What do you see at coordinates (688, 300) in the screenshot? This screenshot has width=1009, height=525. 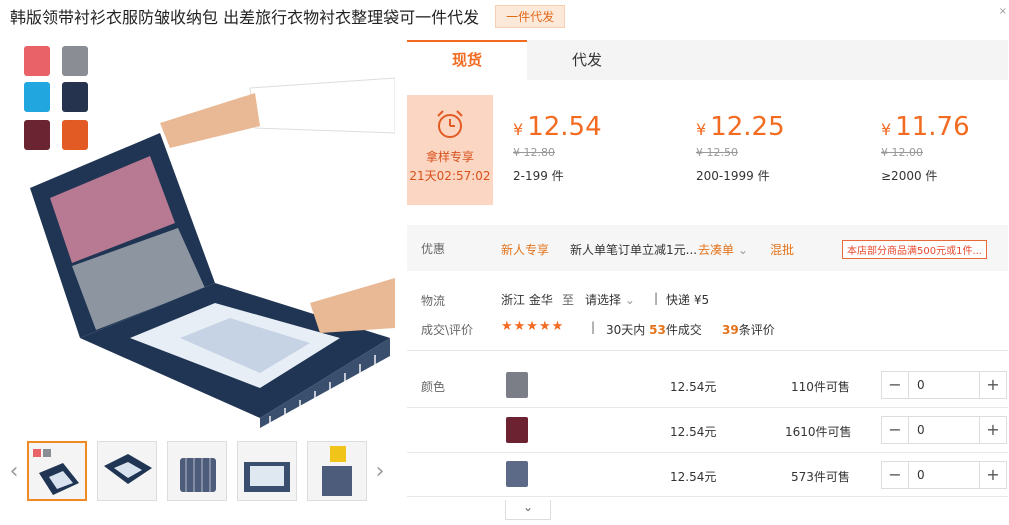 I see `express-fee: 快递 ¥5` at bounding box center [688, 300].